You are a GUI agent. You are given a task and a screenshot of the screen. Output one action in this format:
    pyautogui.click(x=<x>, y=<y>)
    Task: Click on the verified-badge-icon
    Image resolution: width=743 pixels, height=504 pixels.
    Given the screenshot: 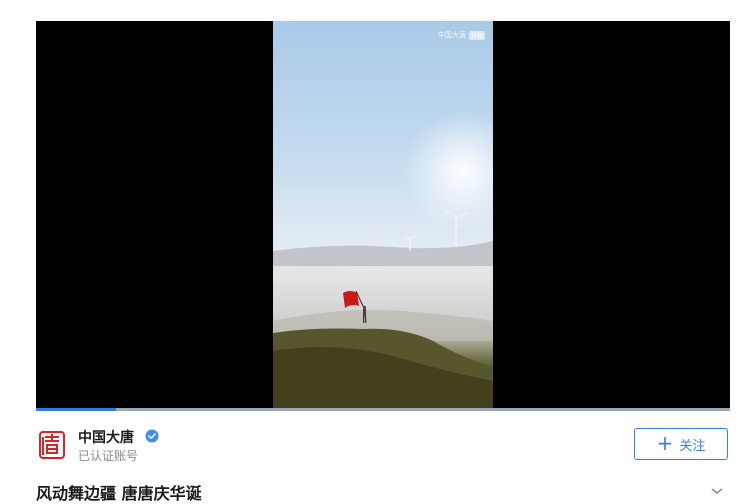 What is the action you would take?
    pyautogui.click(x=152, y=436)
    